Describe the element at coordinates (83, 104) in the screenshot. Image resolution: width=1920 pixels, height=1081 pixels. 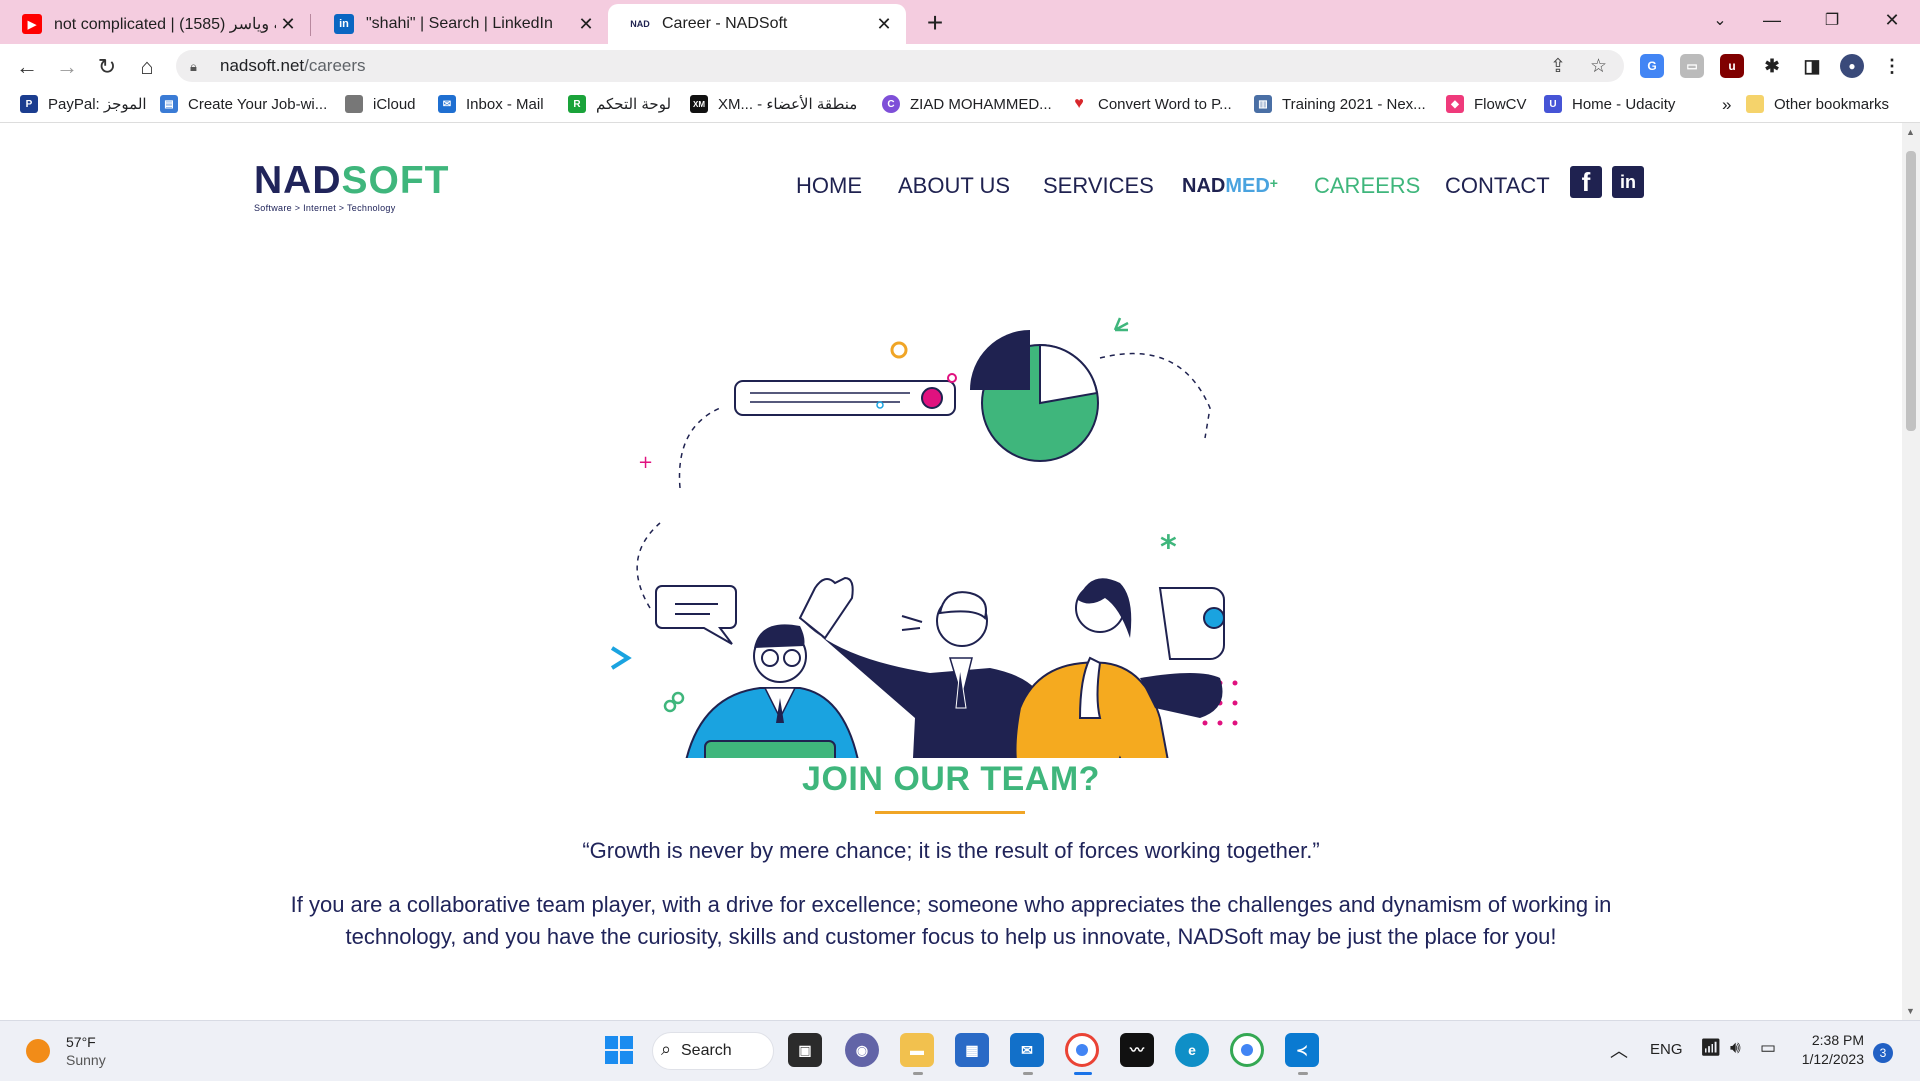
I see `bookmark-item: P PayPal: الموجز` at that location.